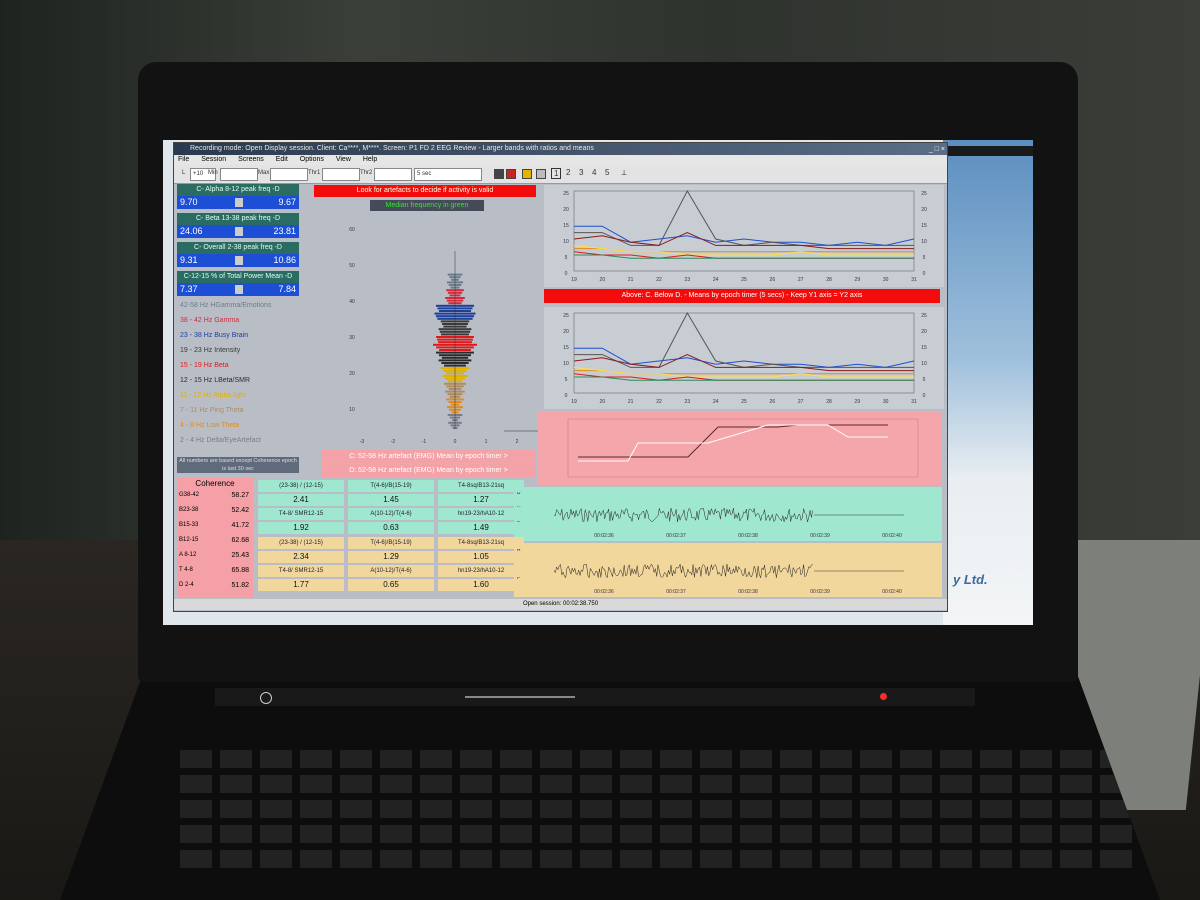  Describe the element at coordinates (481, 486) in the screenshot. I see `ratio-cell: T4-8sq/B13-21sq` at that location.